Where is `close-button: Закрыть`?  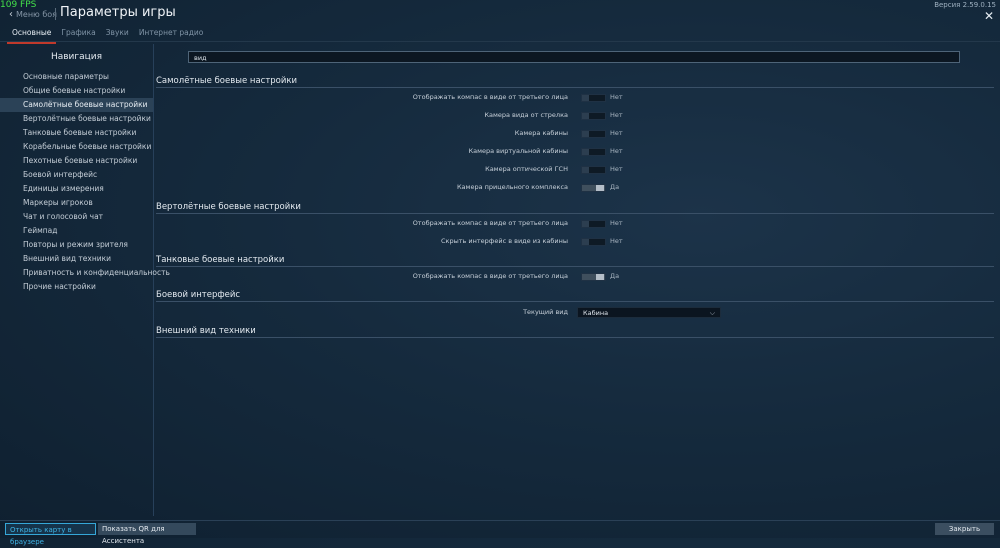 close-button: Закрыть is located at coordinates (964, 529).